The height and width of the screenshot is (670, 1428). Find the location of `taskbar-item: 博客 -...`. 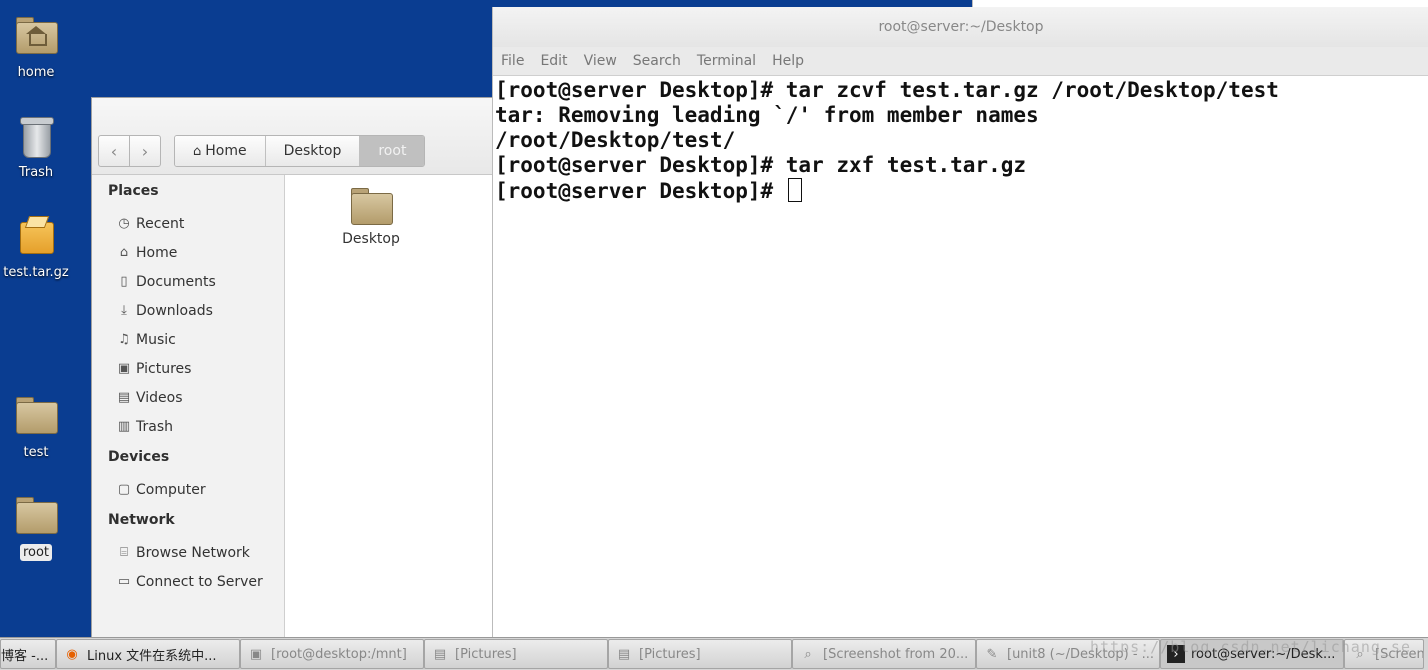

taskbar-item: 博客 -... is located at coordinates (28, 654).